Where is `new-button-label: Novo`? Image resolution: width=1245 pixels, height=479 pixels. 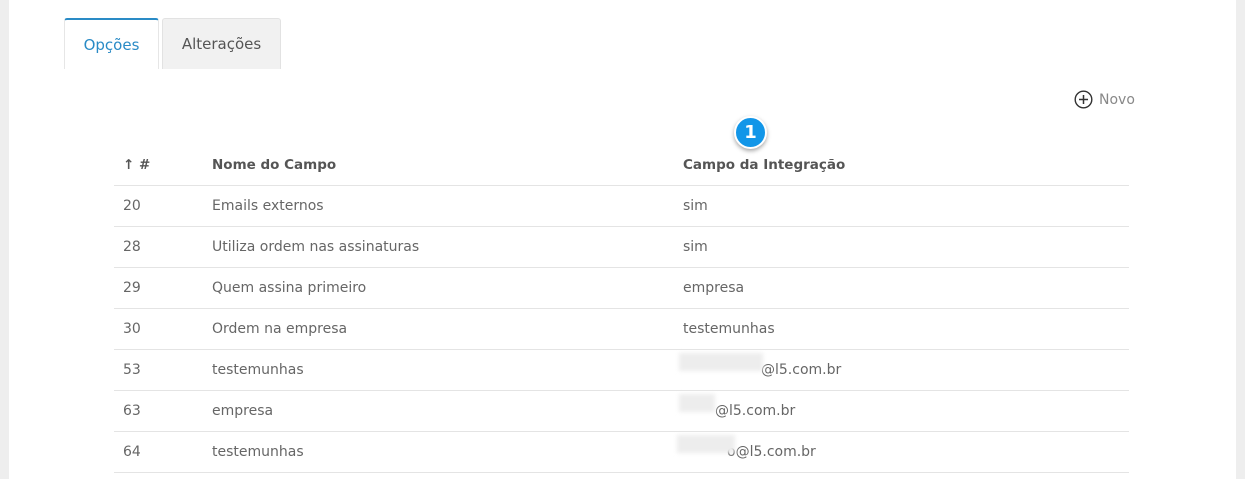
new-button-label: Novo is located at coordinates (1117, 99).